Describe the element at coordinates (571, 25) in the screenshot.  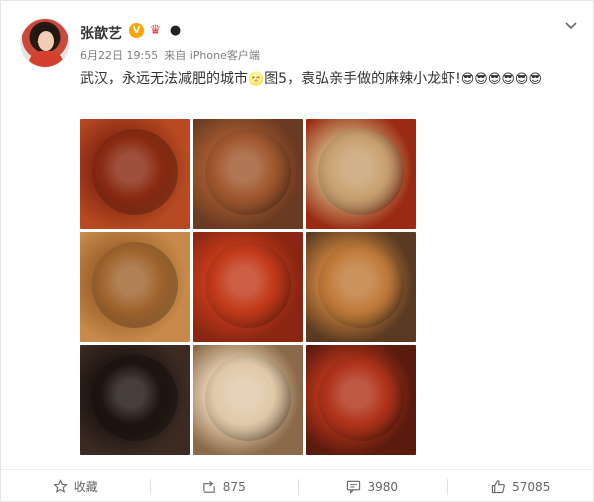
I see `chevron-down-icon` at that location.